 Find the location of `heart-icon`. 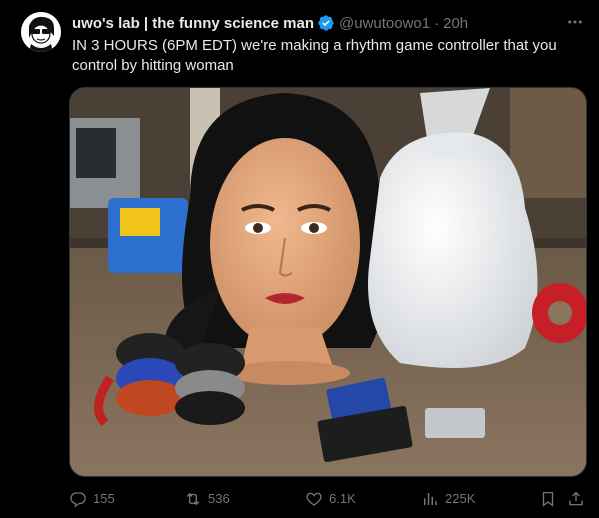

heart-icon is located at coordinates (314, 499).